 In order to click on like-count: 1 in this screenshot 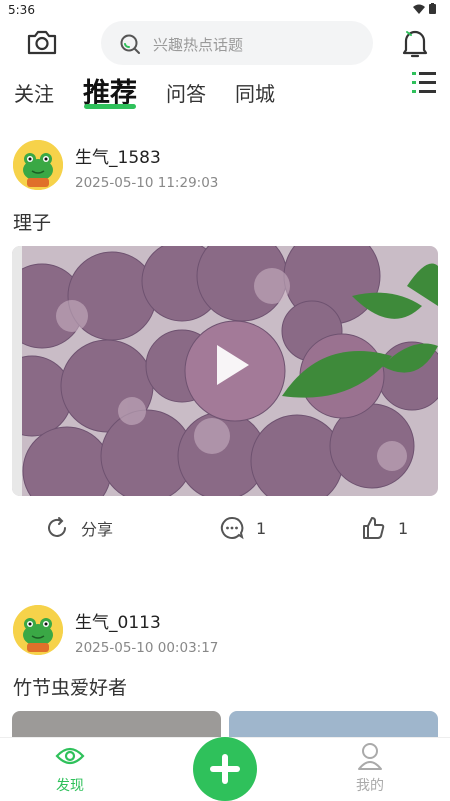, I will do `click(403, 528)`.